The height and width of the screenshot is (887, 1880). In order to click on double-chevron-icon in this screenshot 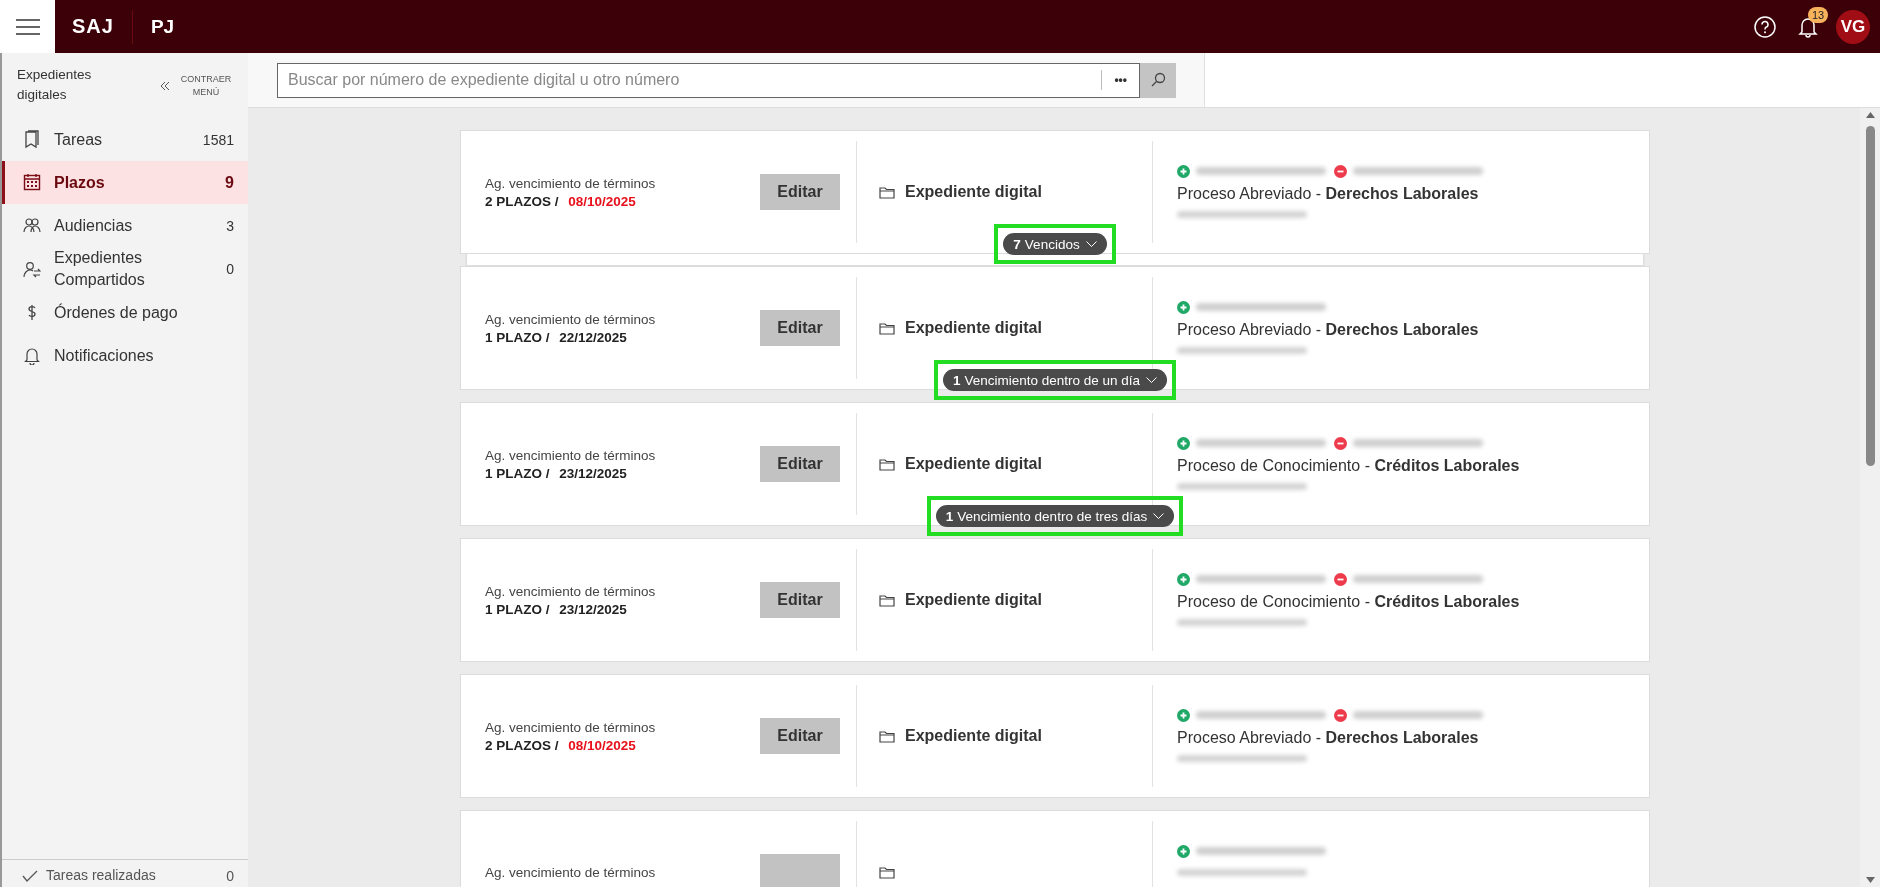, I will do `click(165, 86)`.